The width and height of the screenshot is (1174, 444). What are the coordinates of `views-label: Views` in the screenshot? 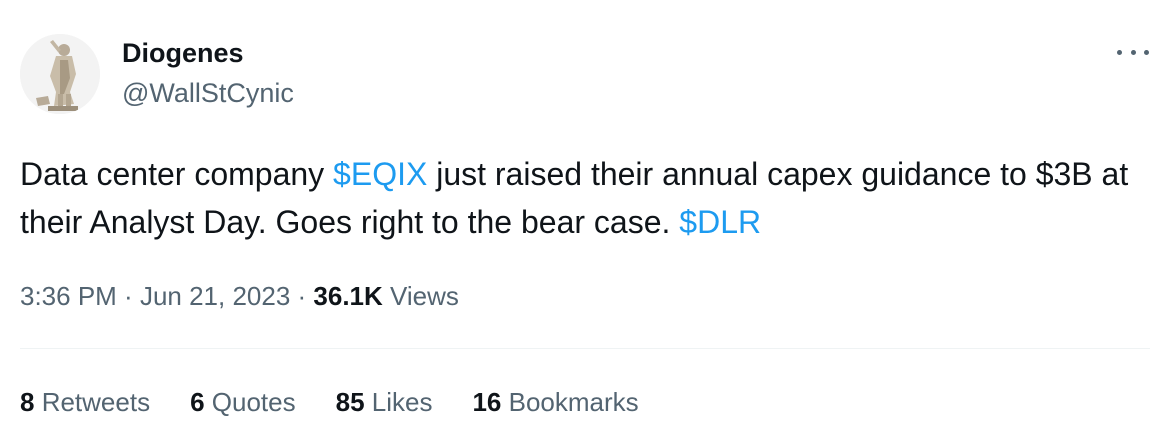 It's located at (420, 296).